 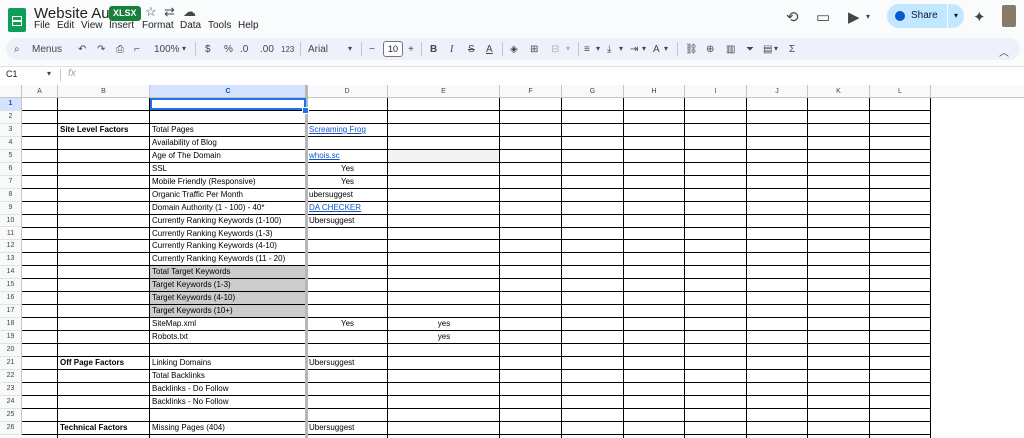 I want to click on cell-c12: Currently Ranking Keywords (4-10), so click(x=228, y=246).